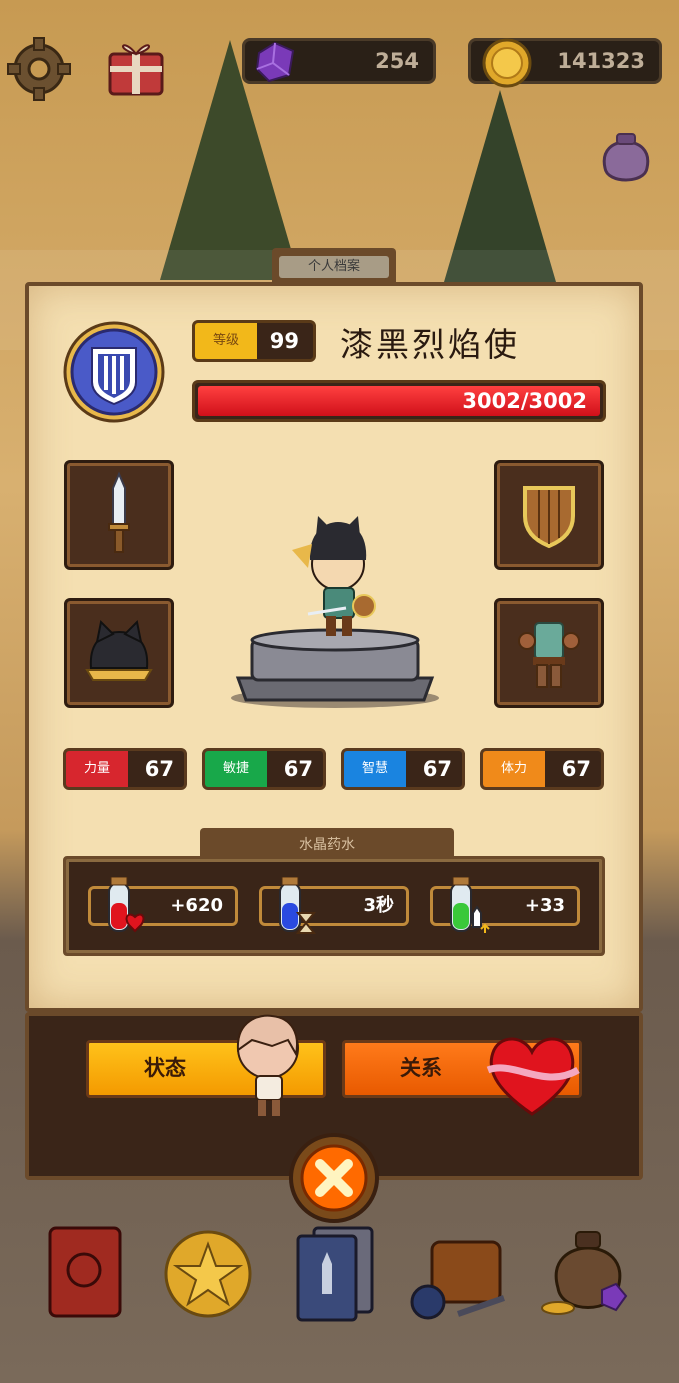 The width and height of the screenshot is (679, 1383). I want to click on treasure-bag-button, so click(626, 159).